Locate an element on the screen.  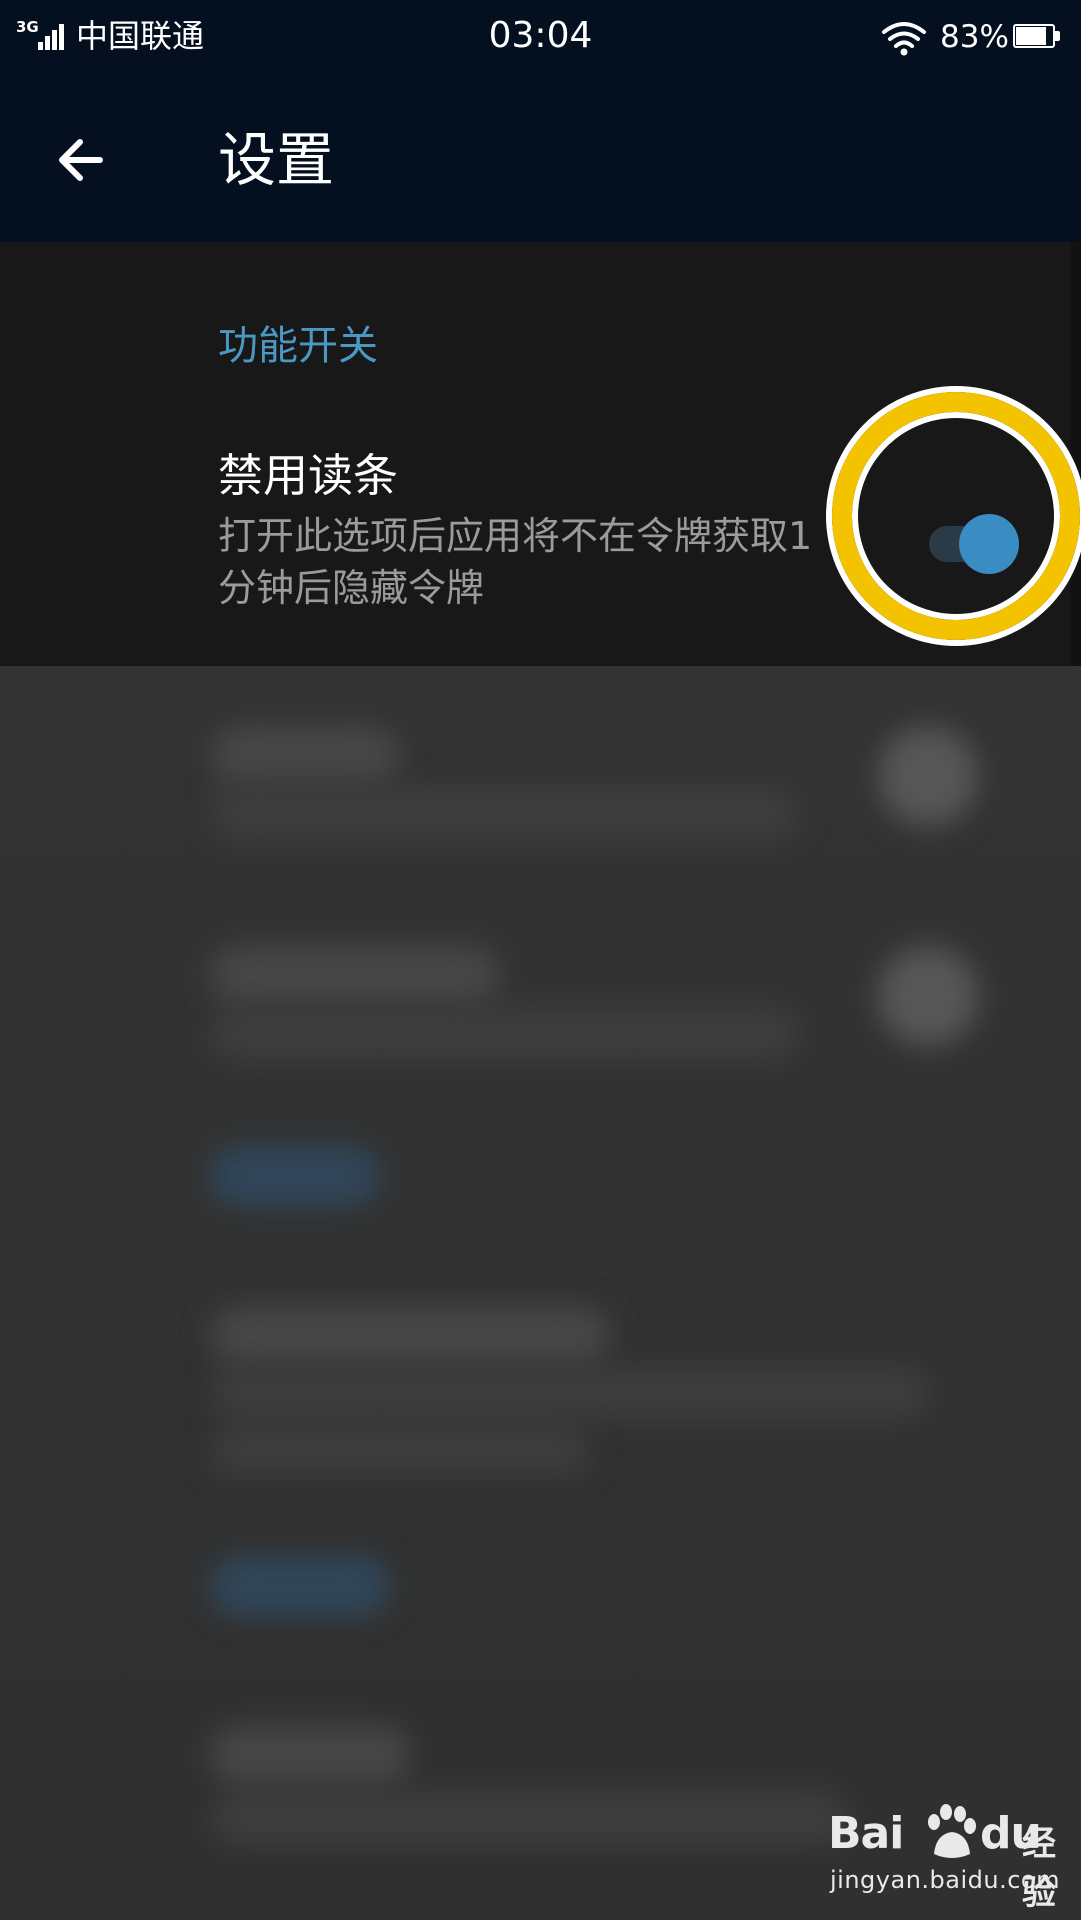
section-header: 功能开关 is located at coordinates (298, 346).